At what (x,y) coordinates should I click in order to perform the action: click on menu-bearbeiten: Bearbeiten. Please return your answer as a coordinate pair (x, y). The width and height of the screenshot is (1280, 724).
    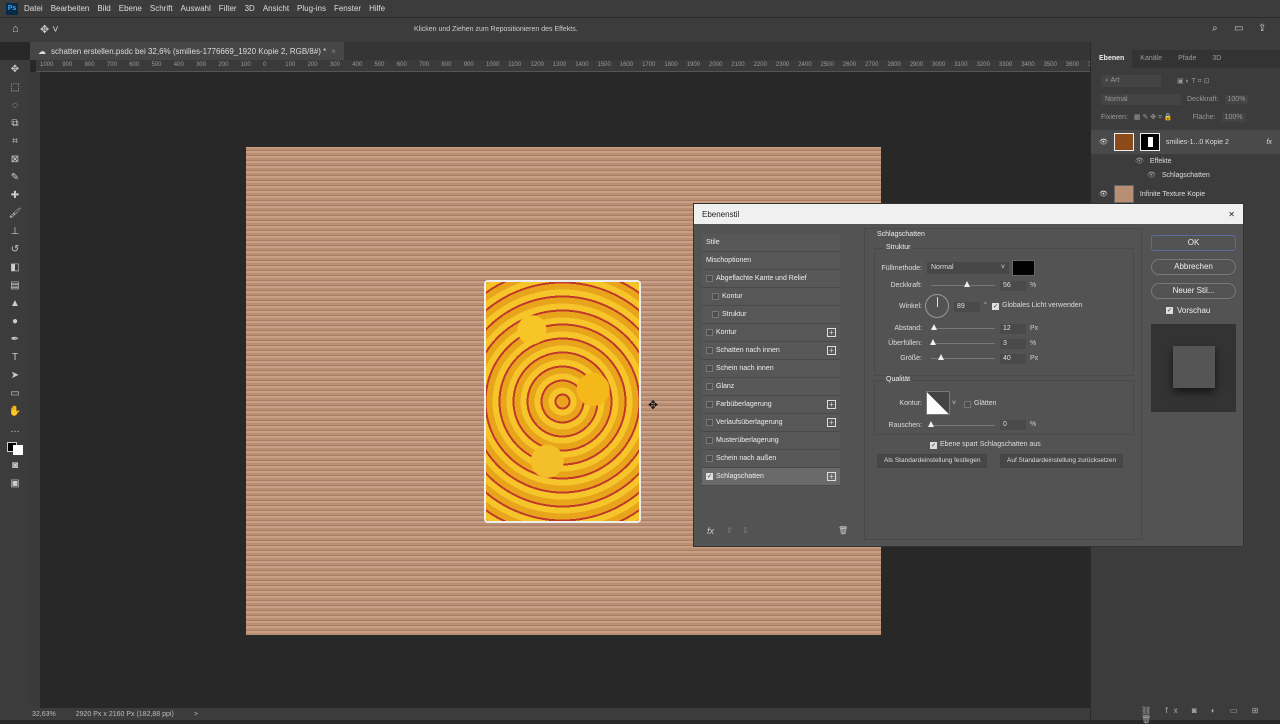
    Looking at the image, I should click on (70, 8).